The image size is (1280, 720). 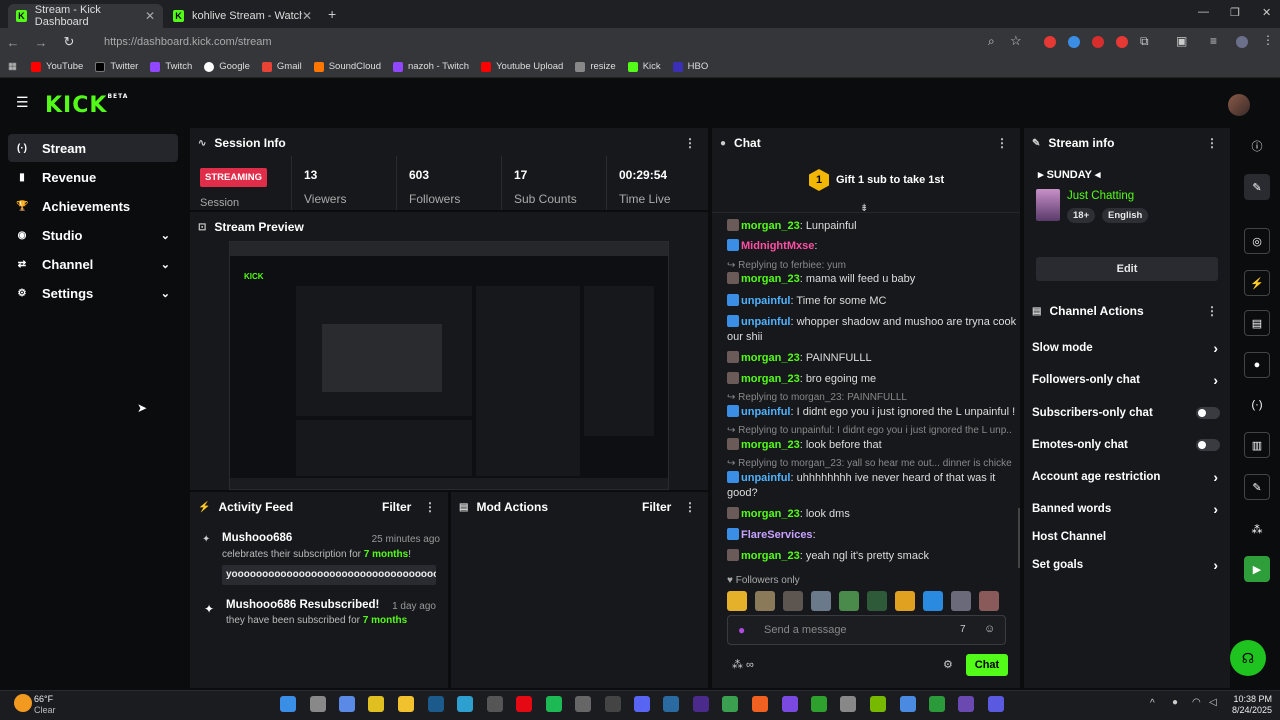 I want to click on photoshop-icon, so click(x=671, y=704).